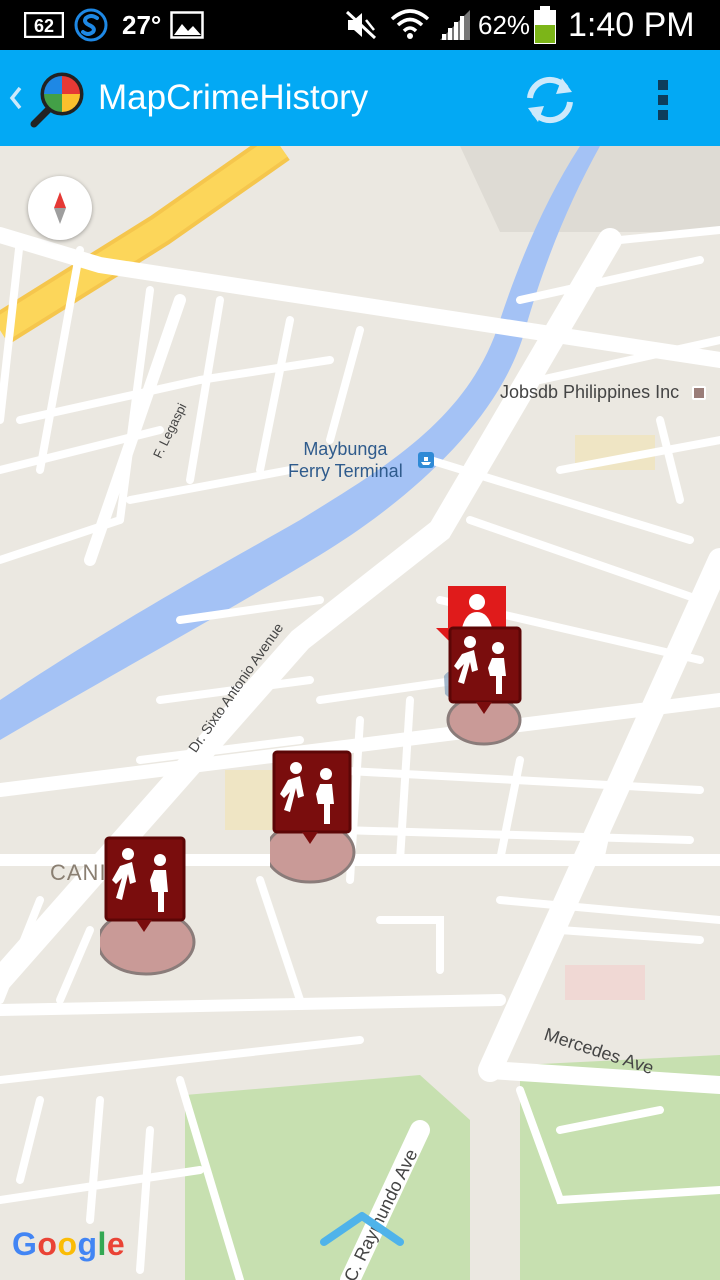 The width and height of the screenshot is (720, 1280). I want to click on business-label: Jobsdb Philippines Inc, so click(603, 392).